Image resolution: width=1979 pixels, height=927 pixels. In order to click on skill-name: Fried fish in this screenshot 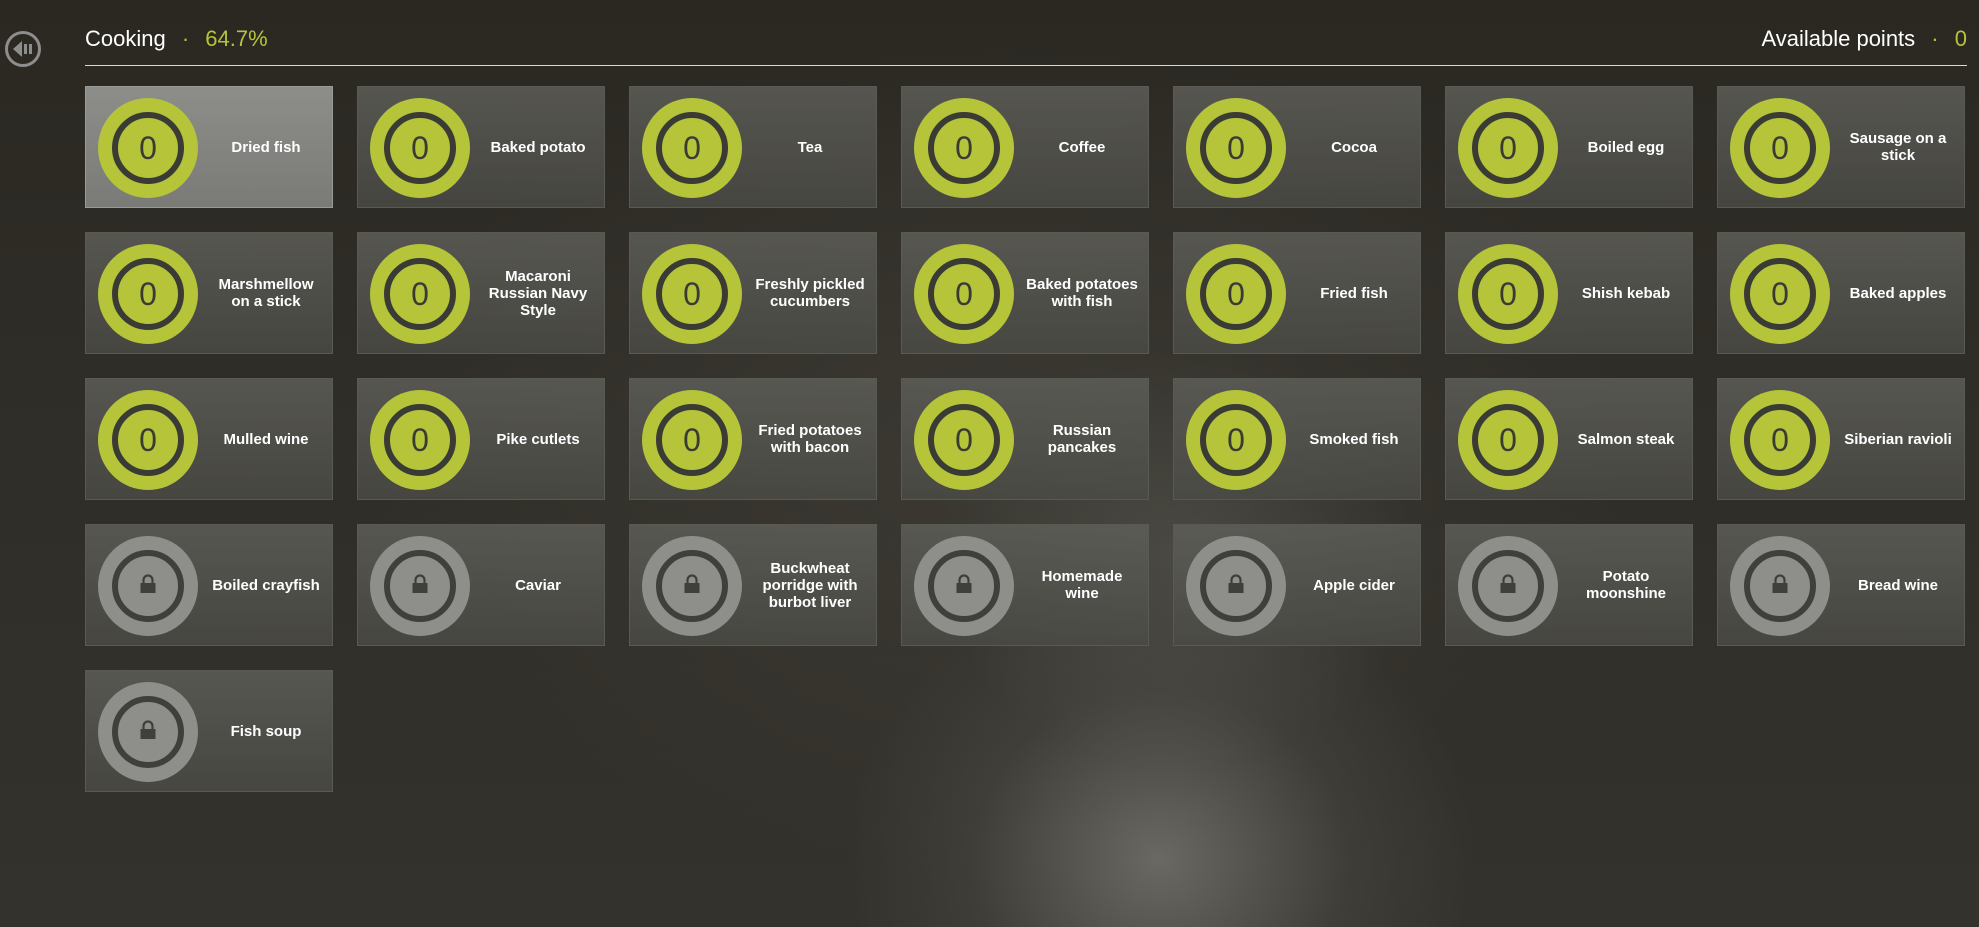, I will do `click(1354, 293)`.